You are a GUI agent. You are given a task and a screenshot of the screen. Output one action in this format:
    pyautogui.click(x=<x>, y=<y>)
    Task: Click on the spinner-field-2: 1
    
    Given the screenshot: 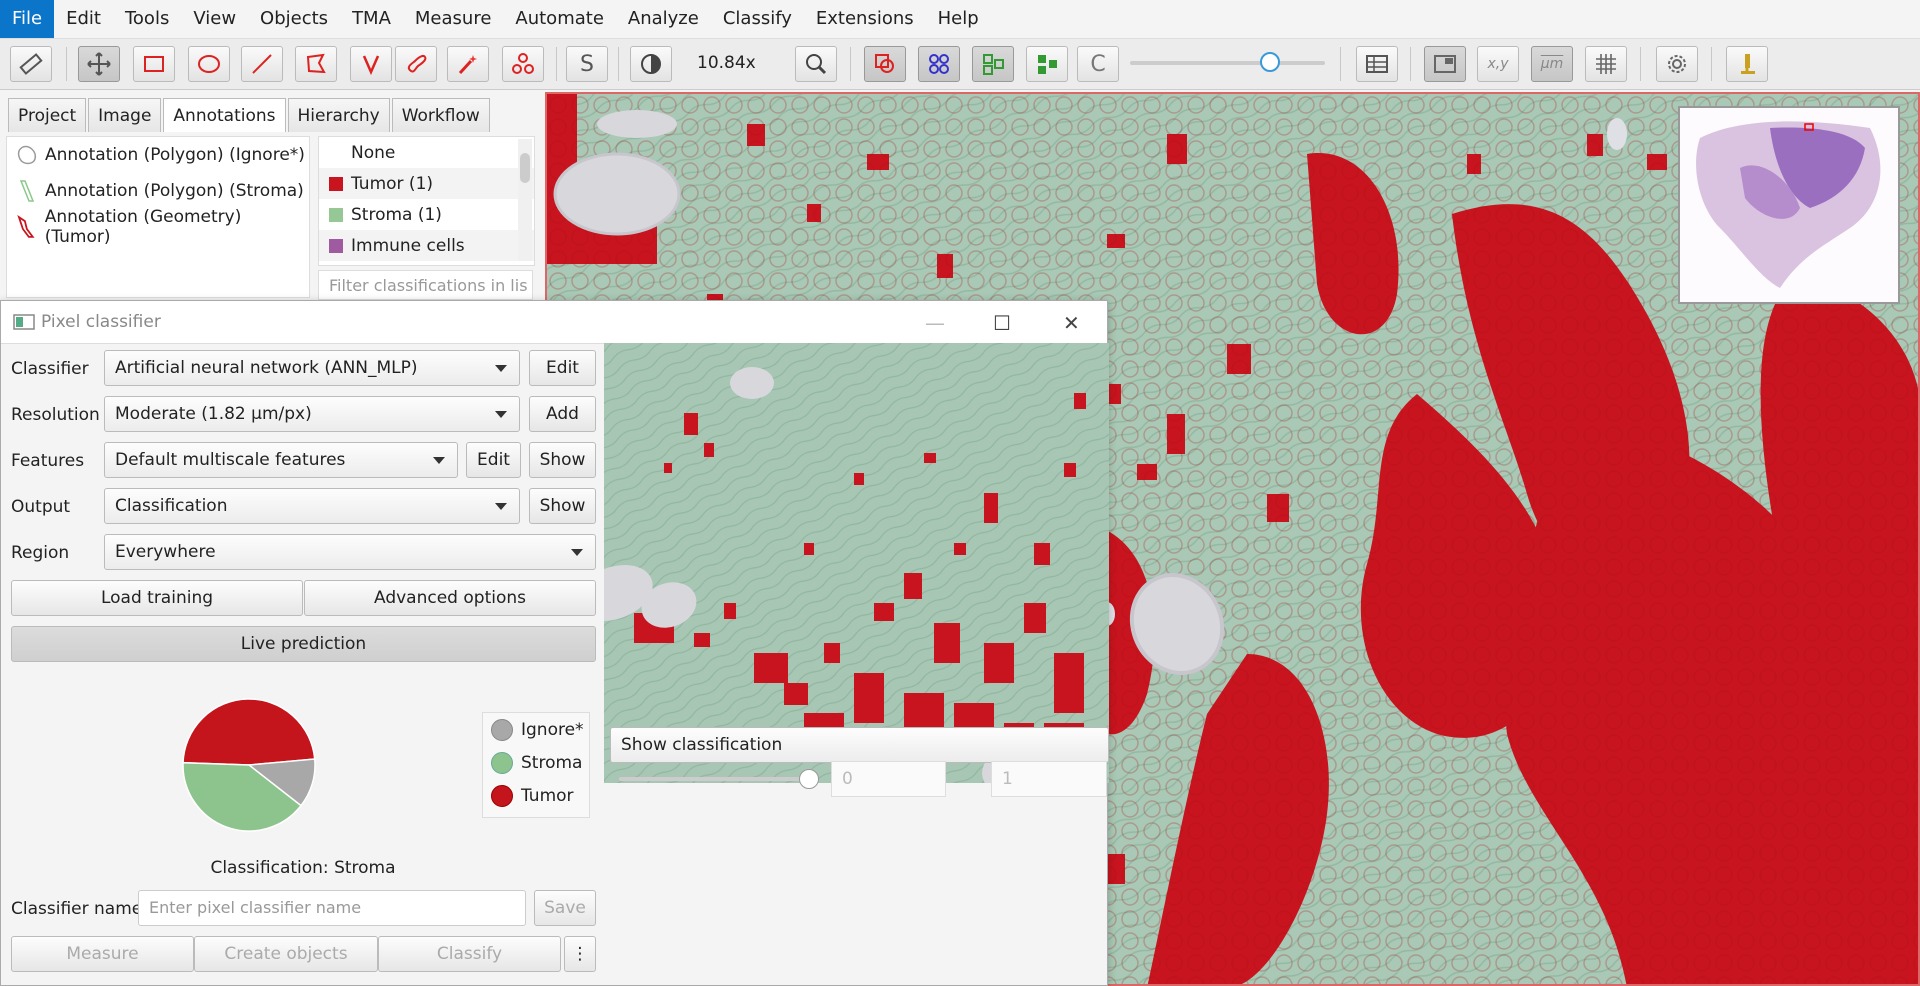 What is the action you would take?
    pyautogui.click(x=1049, y=779)
    